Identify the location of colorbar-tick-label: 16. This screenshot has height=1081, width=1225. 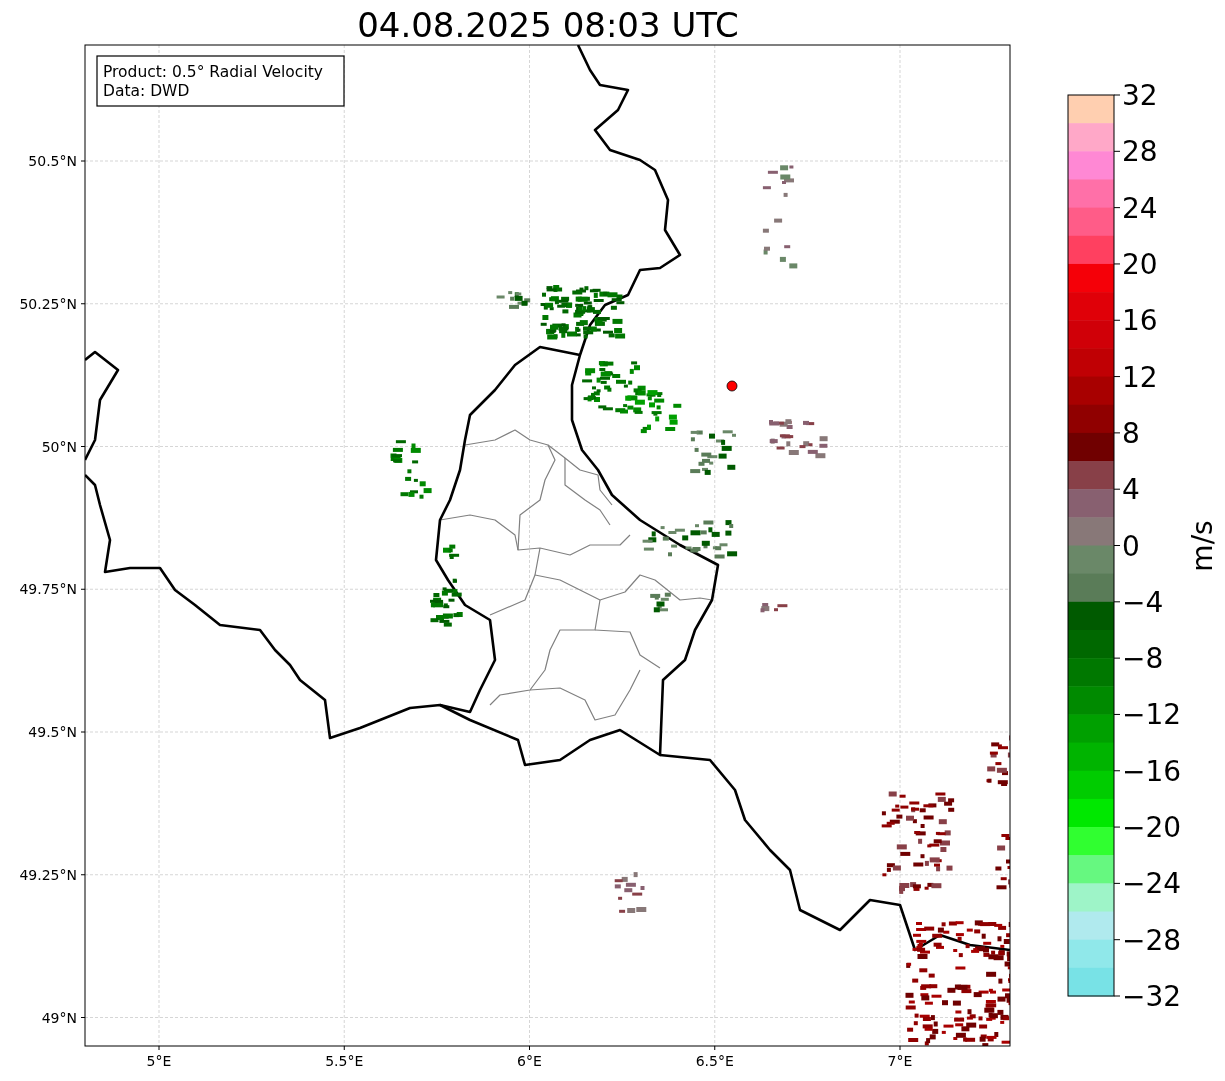
(1140, 321).